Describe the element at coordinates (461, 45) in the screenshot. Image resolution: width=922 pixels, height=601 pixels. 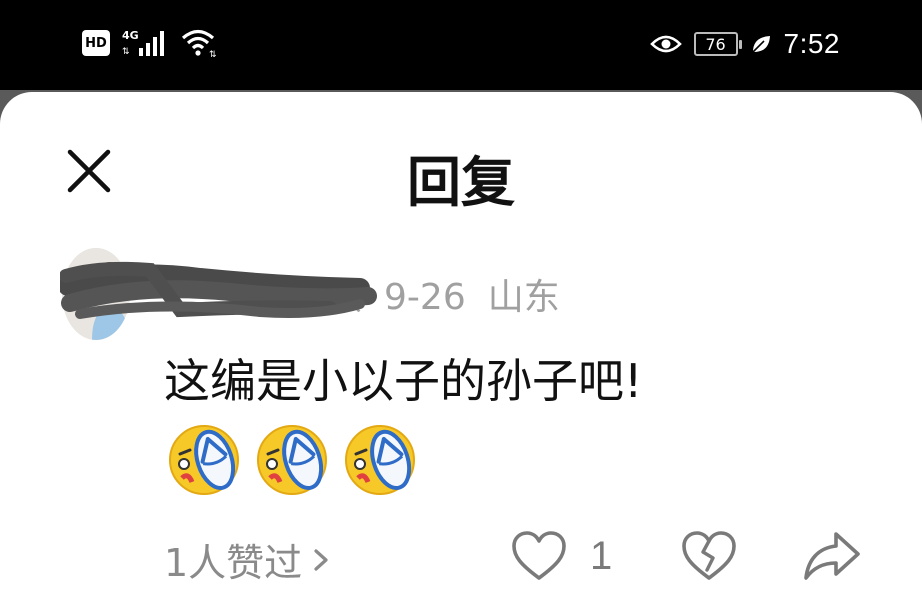
I see `status-bar: HD 4G ⇅ ⇅ 76 7:52` at that location.